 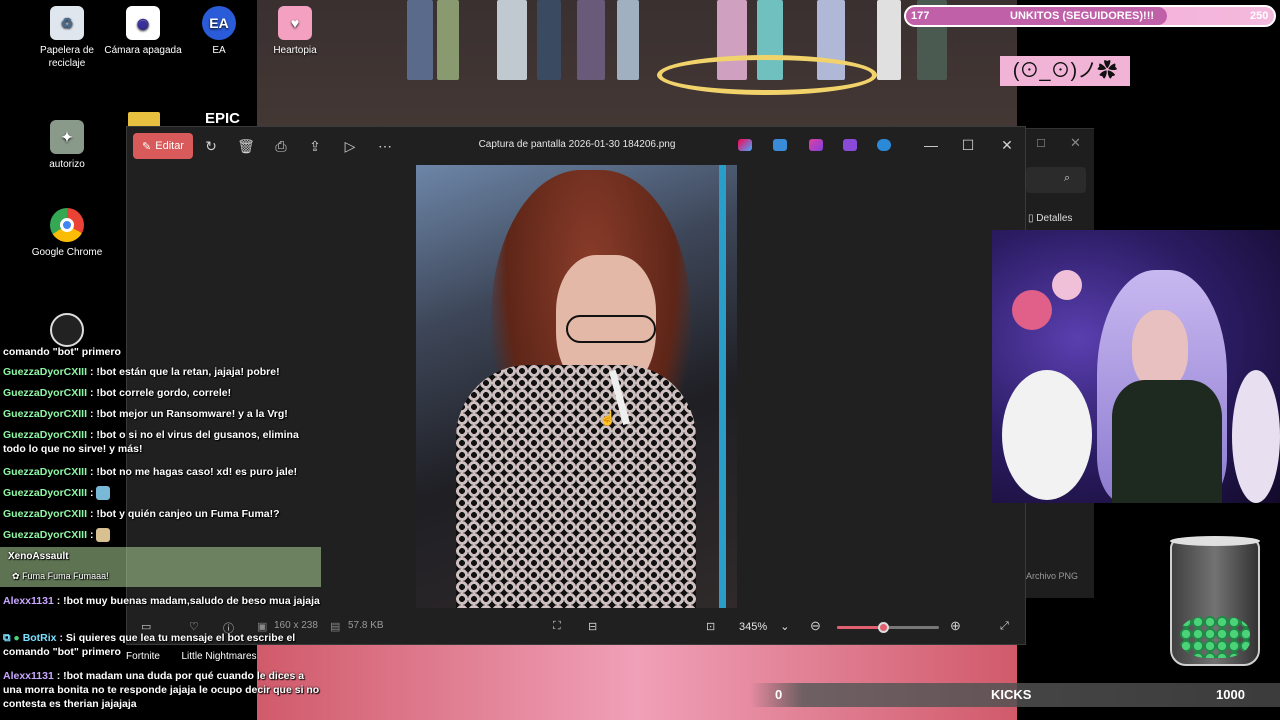 What do you see at coordinates (780, 145) in the screenshot?
I see `designer-icon` at bounding box center [780, 145].